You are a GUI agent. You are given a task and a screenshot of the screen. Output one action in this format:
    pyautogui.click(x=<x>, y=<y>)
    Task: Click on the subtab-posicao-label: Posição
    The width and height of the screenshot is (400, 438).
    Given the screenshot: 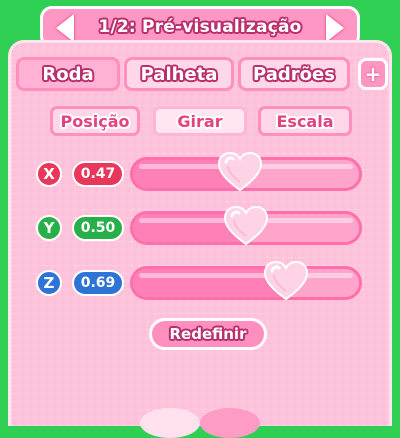 What is the action you would take?
    pyautogui.click(x=95, y=121)
    